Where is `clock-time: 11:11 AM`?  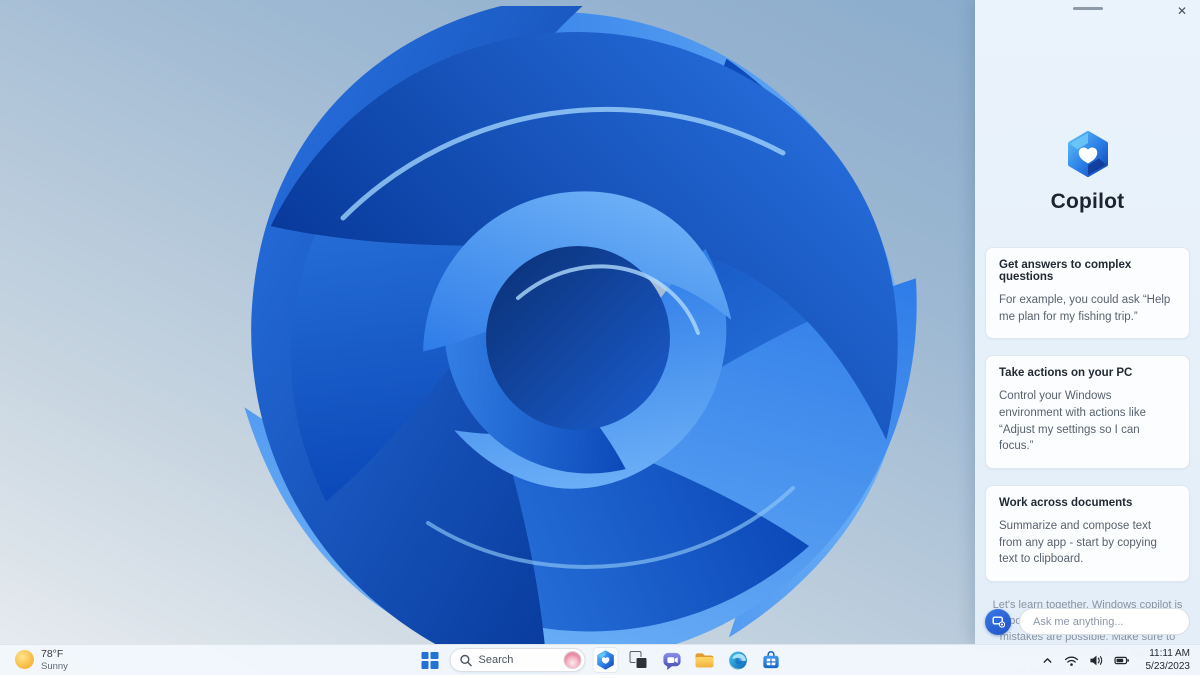 clock-time: 11:11 AM is located at coordinates (1168, 653).